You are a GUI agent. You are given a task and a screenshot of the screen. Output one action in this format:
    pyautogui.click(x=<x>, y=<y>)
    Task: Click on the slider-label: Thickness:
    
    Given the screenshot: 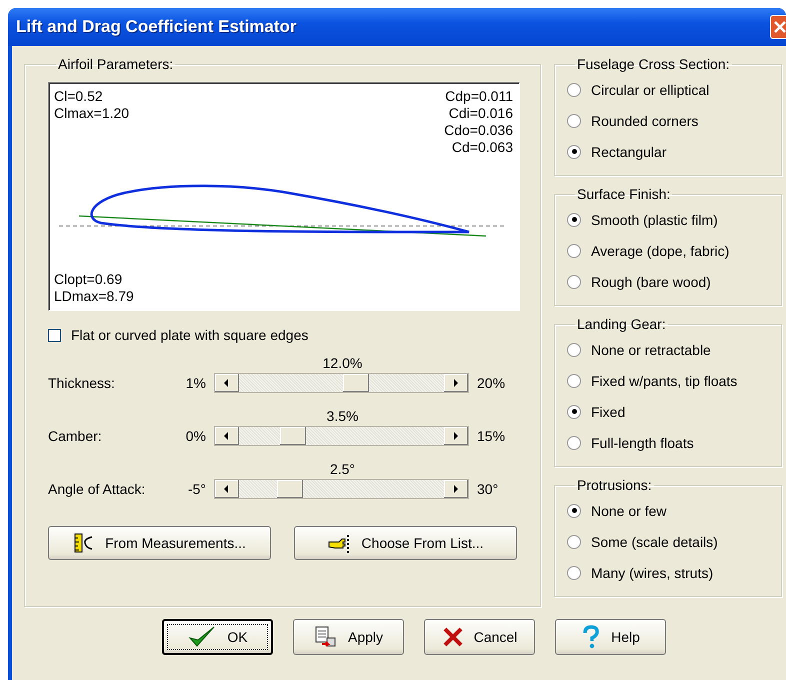 What is the action you would take?
    pyautogui.click(x=82, y=383)
    